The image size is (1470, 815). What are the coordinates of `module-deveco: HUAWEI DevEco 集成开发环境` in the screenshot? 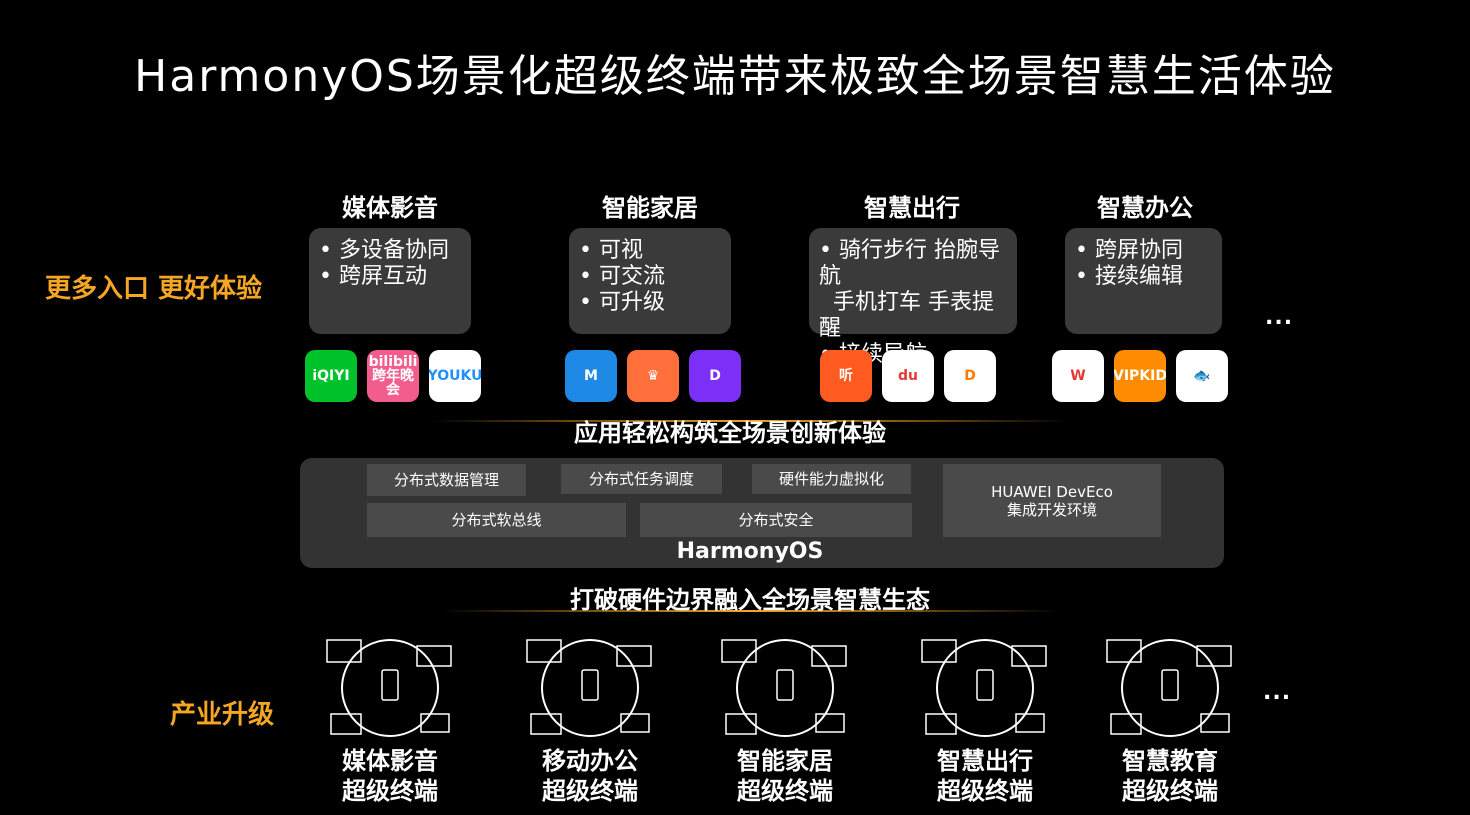 It's located at (1052, 500).